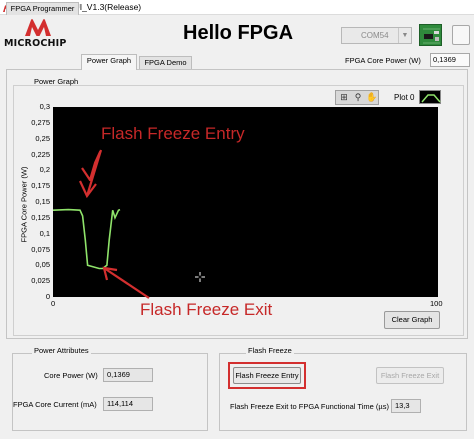 The image size is (474, 439). What do you see at coordinates (372, 97) in the screenshot?
I see `pan-tool-icon: ✋` at bounding box center [372, 97].